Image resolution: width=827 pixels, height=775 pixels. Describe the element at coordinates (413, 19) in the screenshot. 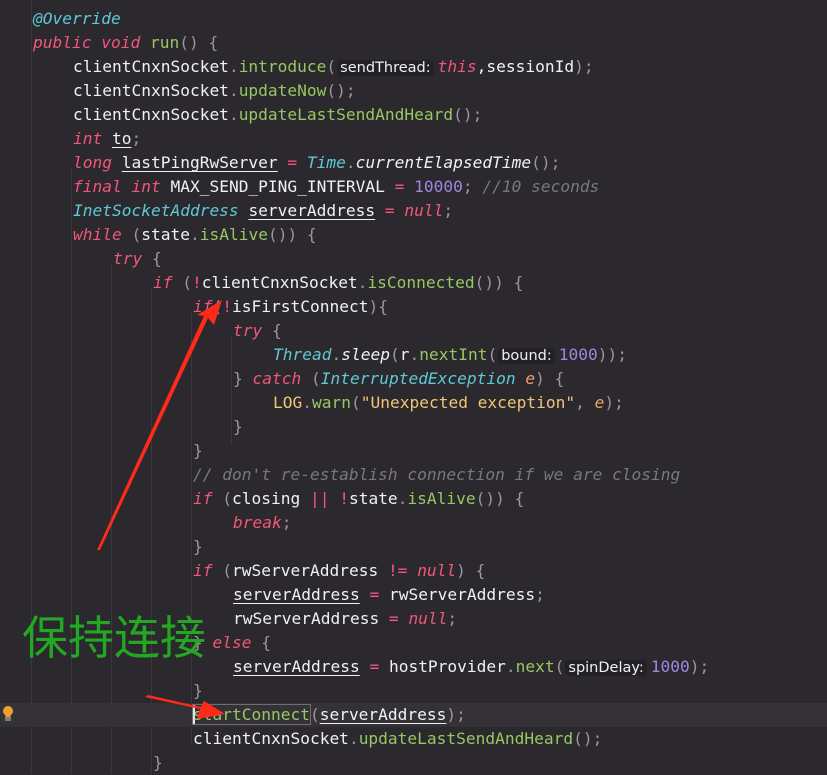

I see `code-line: @Override` at that location.